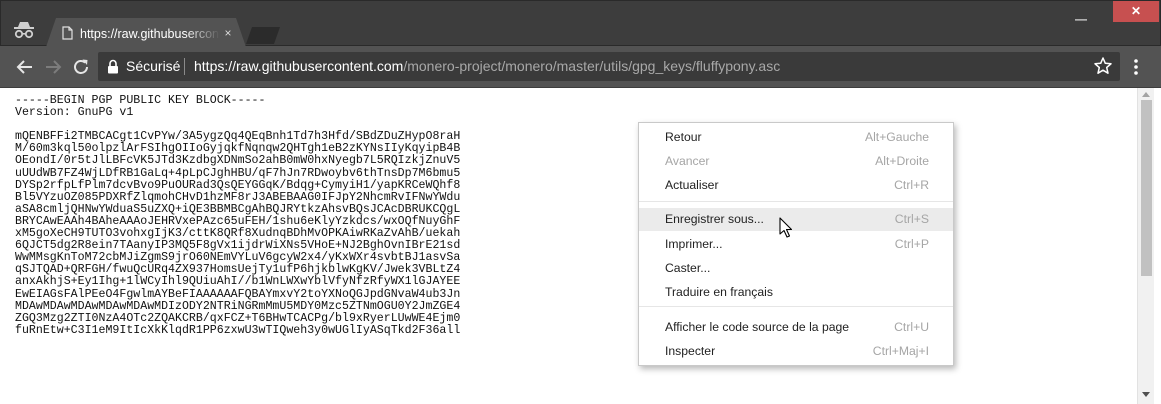  I want to click on menu-item-imprimer: Imprimer... Ctrl+P, so click(796, 244).